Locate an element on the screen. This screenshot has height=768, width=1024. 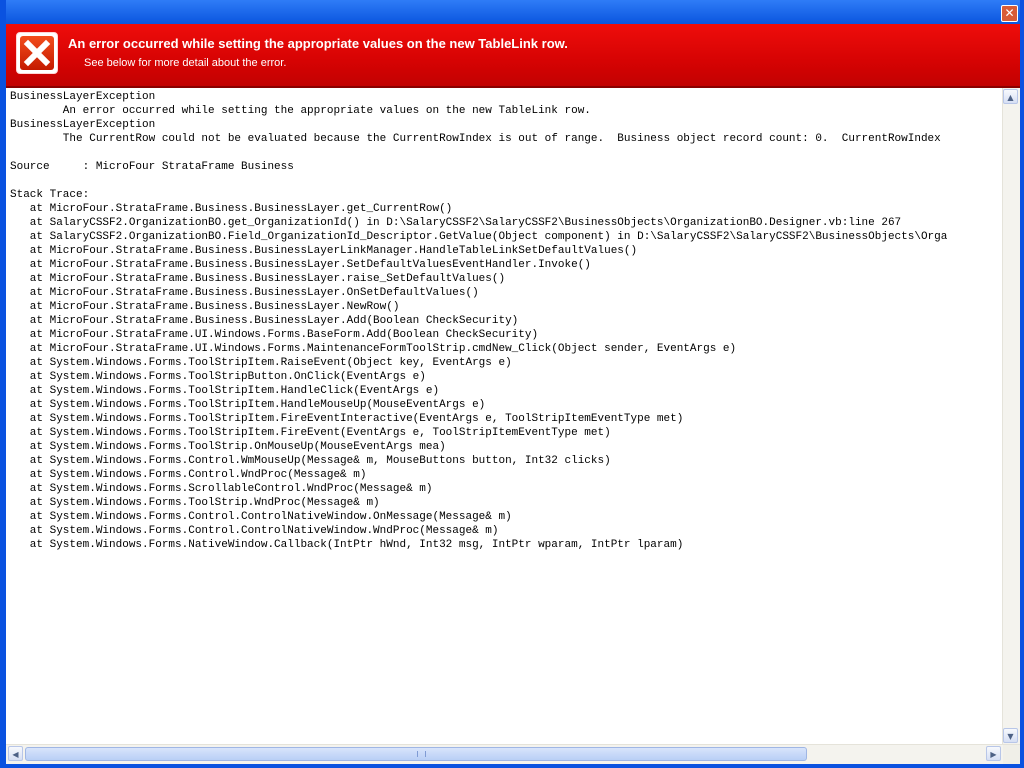
scroll-right-icon: ▶ is located at coordinates (993, 753).